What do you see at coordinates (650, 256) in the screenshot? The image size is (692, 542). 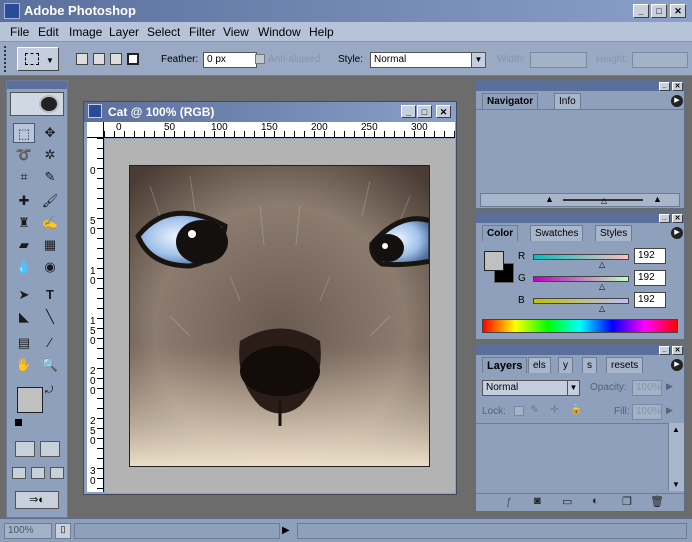 I see `red-value: 192` at bounding box center [650, 256].